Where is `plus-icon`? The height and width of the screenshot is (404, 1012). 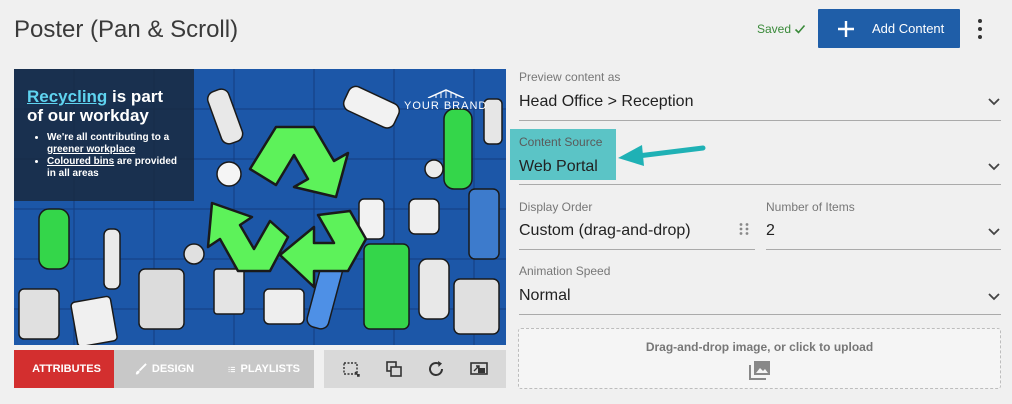 plus-icon is located at coordinates (846, 28).